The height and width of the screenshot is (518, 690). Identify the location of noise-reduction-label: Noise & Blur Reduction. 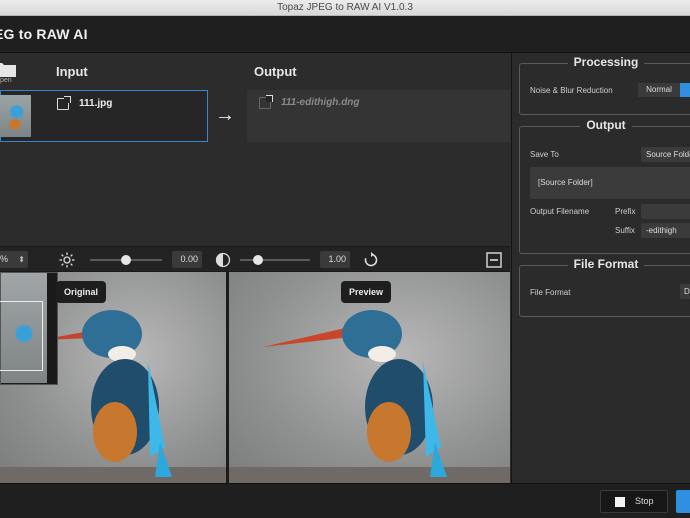
(571, 90).